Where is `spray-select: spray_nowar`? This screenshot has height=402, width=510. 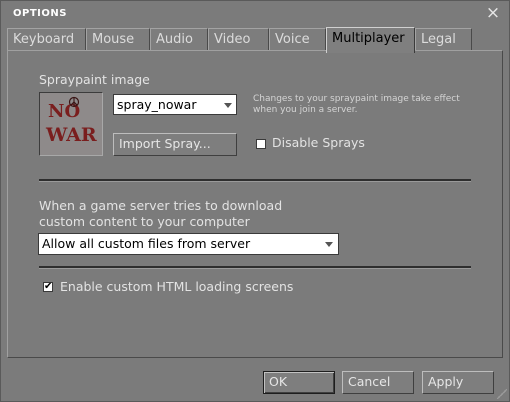
spray-select: spray_nowar is located at coordinates (175, 104).